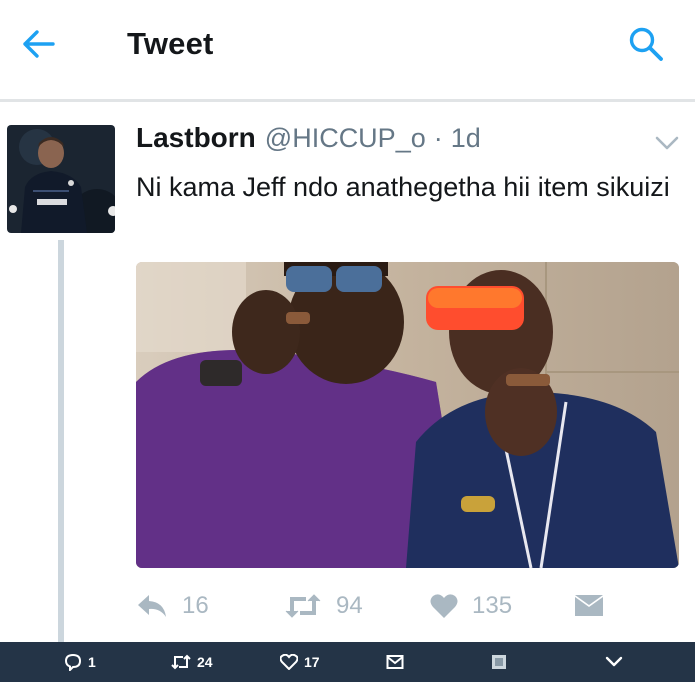  I want to click on bottom-reply-count: 1, so click(92, 662).